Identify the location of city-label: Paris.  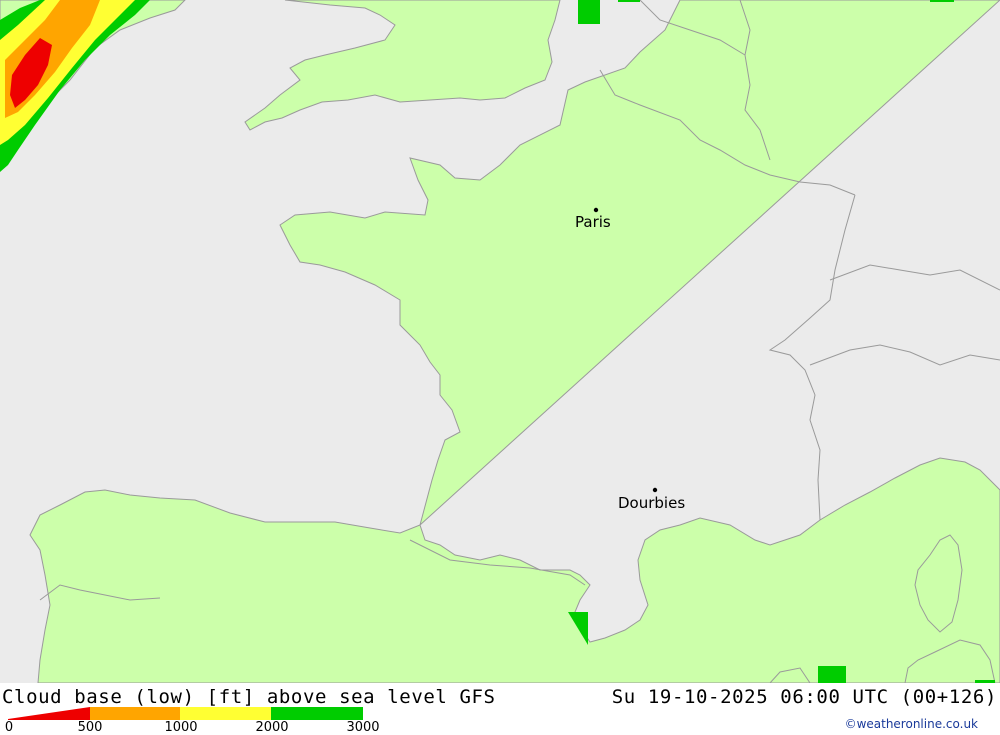
(593, 222).